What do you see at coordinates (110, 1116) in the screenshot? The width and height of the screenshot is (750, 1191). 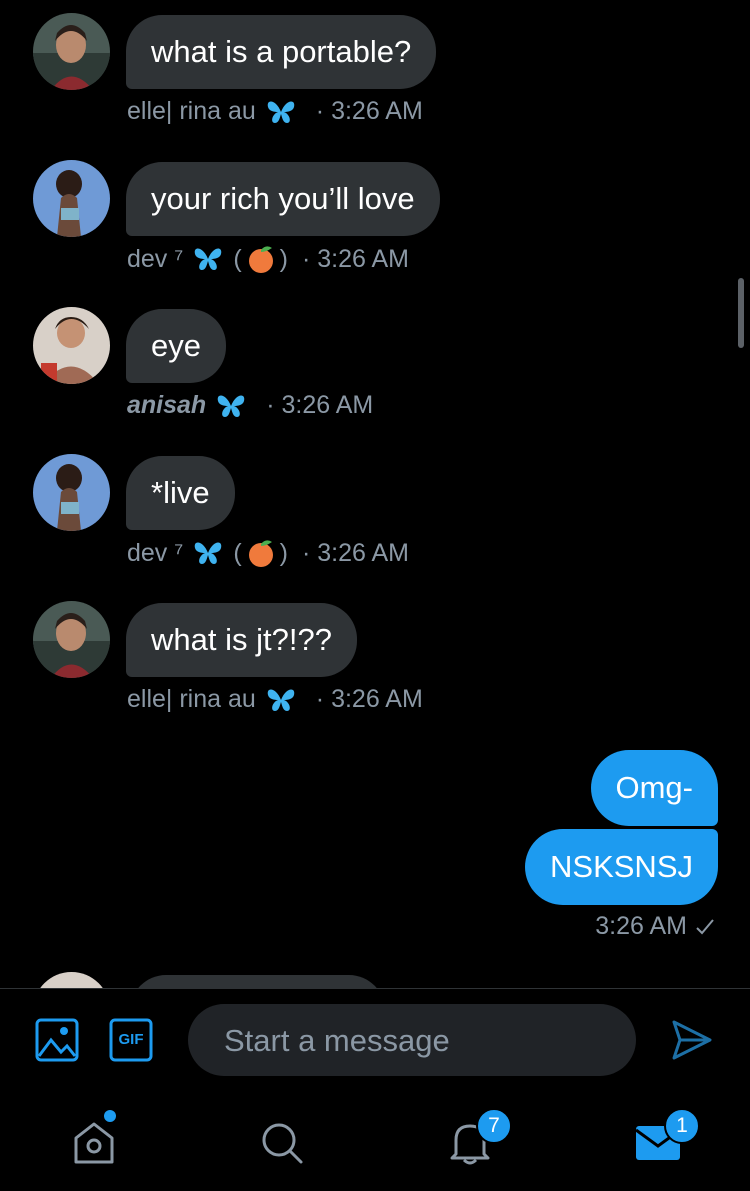 I see `unread-dot` at bounding box center [110, 1116].